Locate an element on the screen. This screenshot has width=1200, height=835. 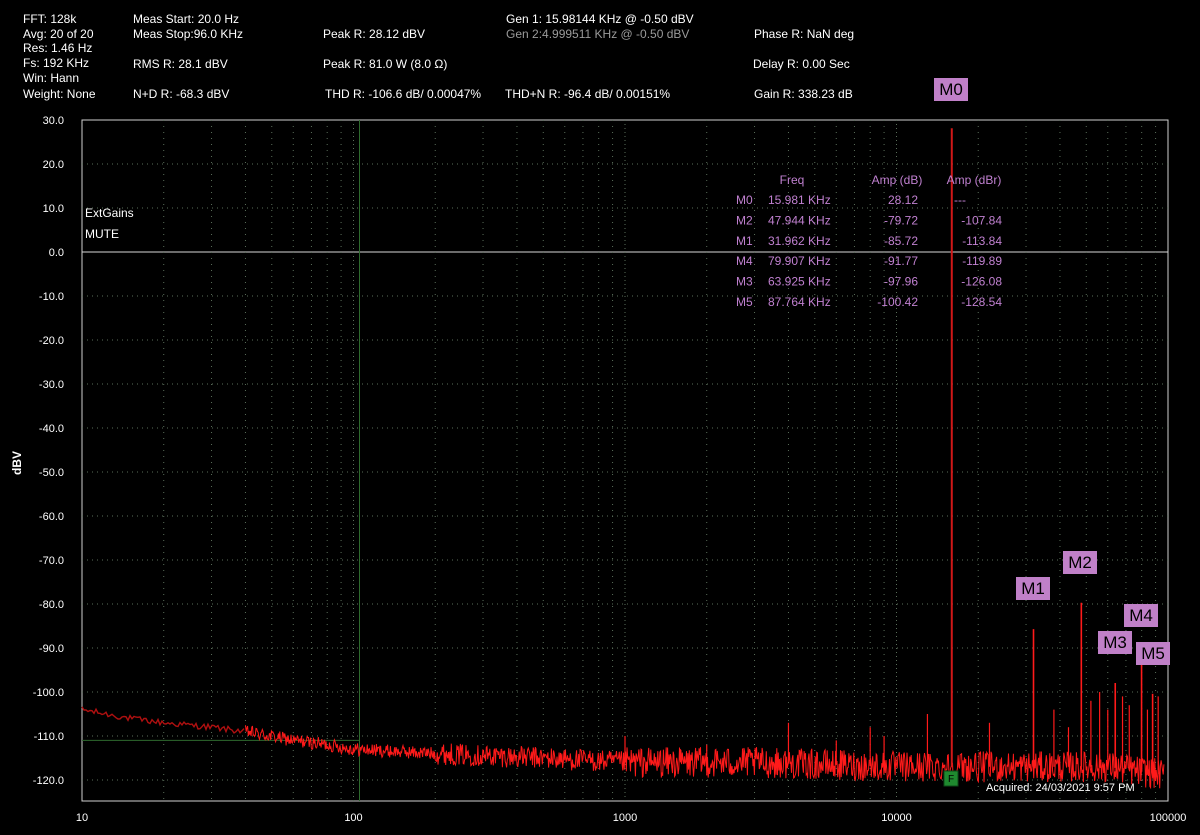
marker-label-m5: M5 is located at coordinates (1153, 653).